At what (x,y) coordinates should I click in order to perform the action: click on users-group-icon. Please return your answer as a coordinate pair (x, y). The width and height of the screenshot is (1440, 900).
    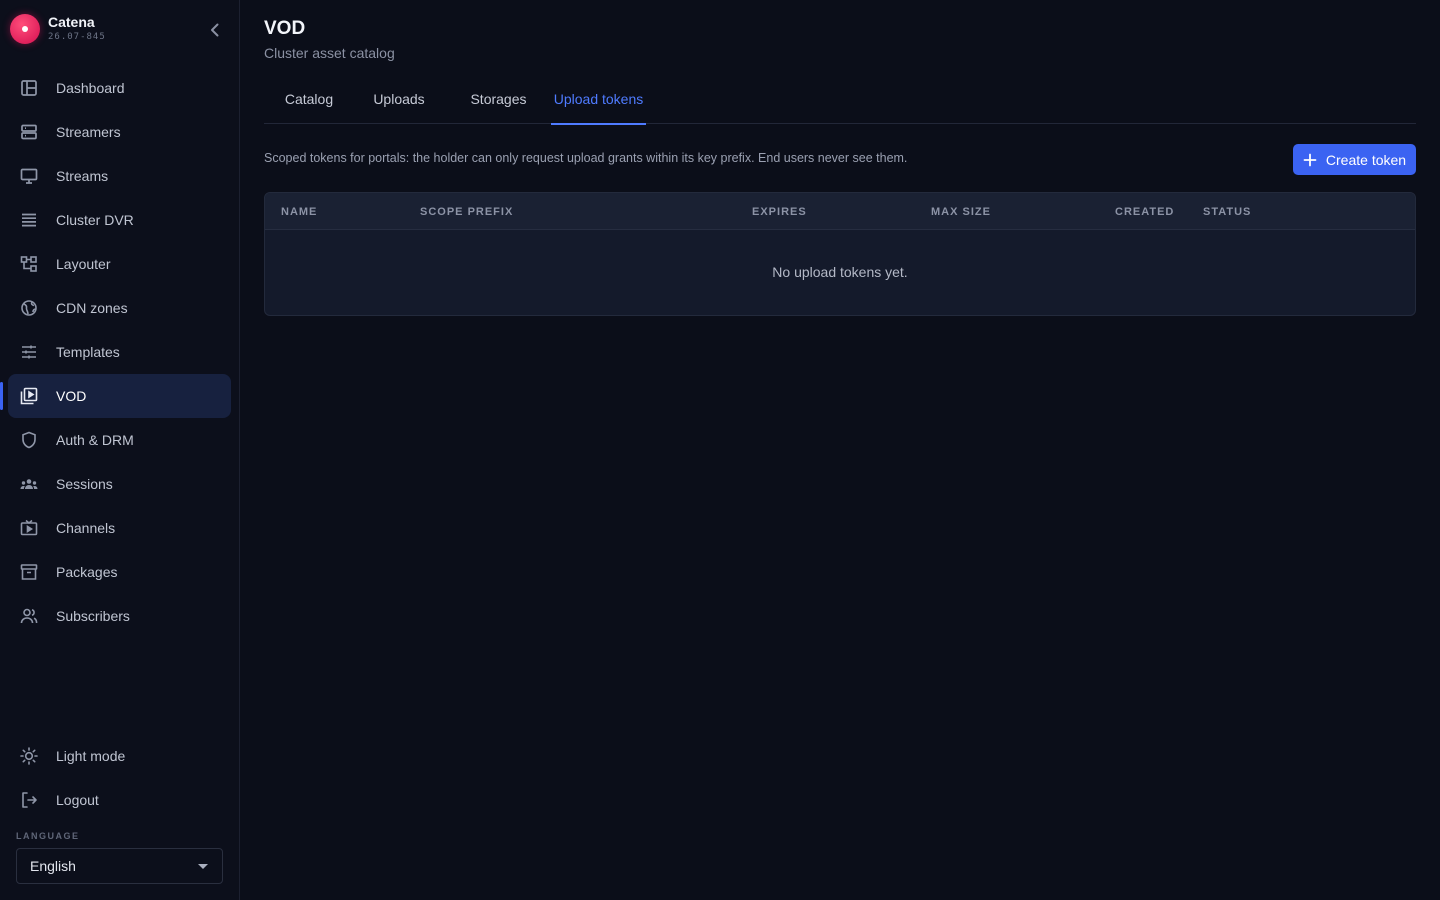
    Looking at the image, I should click on (29, 484).